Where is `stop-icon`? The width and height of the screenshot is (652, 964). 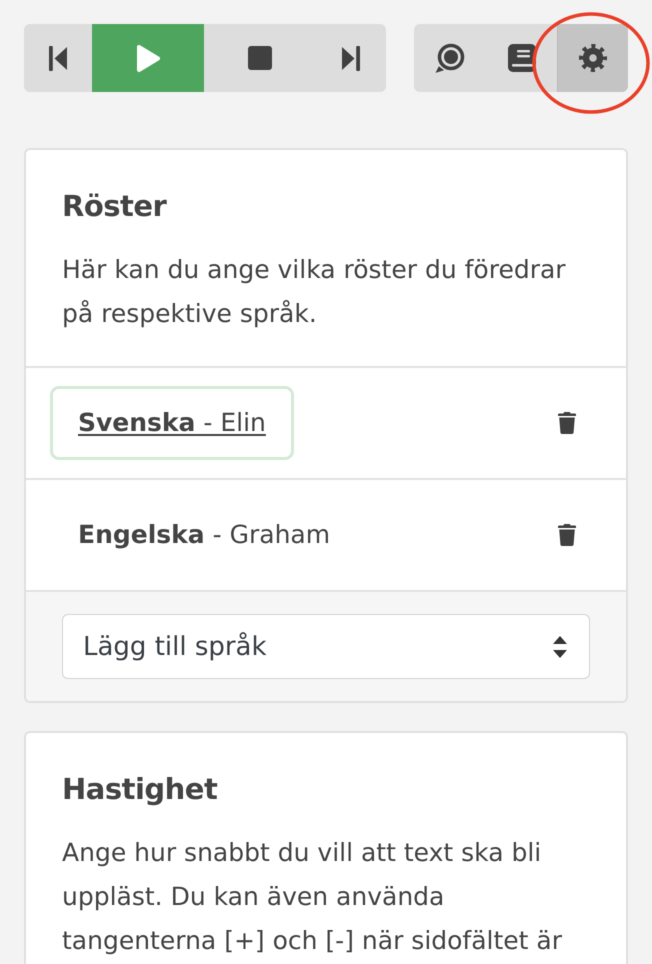
stop-icon is located at coordinates (260, 58).